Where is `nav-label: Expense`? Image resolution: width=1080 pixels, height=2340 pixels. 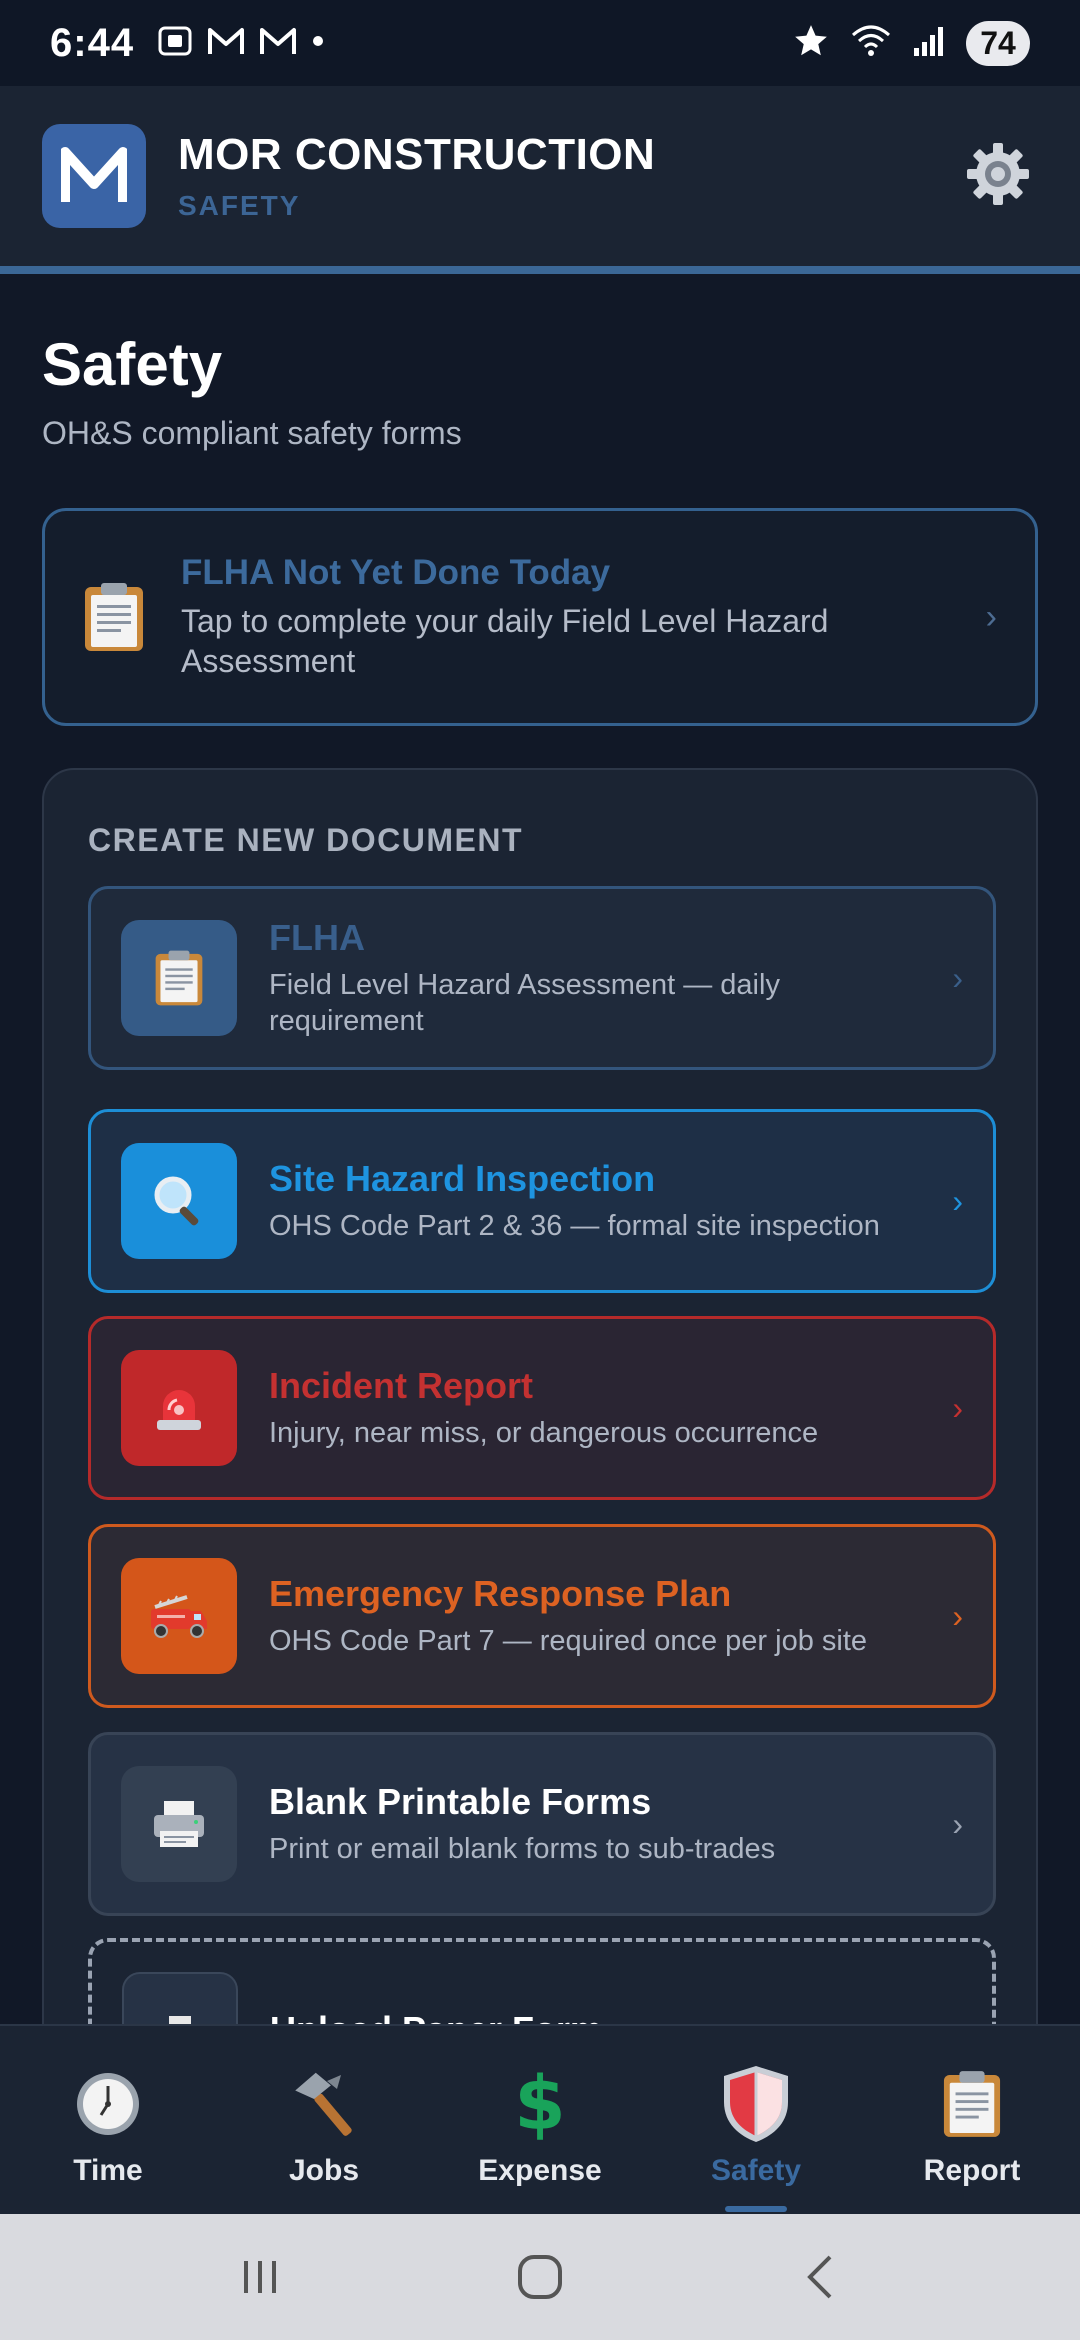
nav-label: Expense is located at coordinates (540, 2170).